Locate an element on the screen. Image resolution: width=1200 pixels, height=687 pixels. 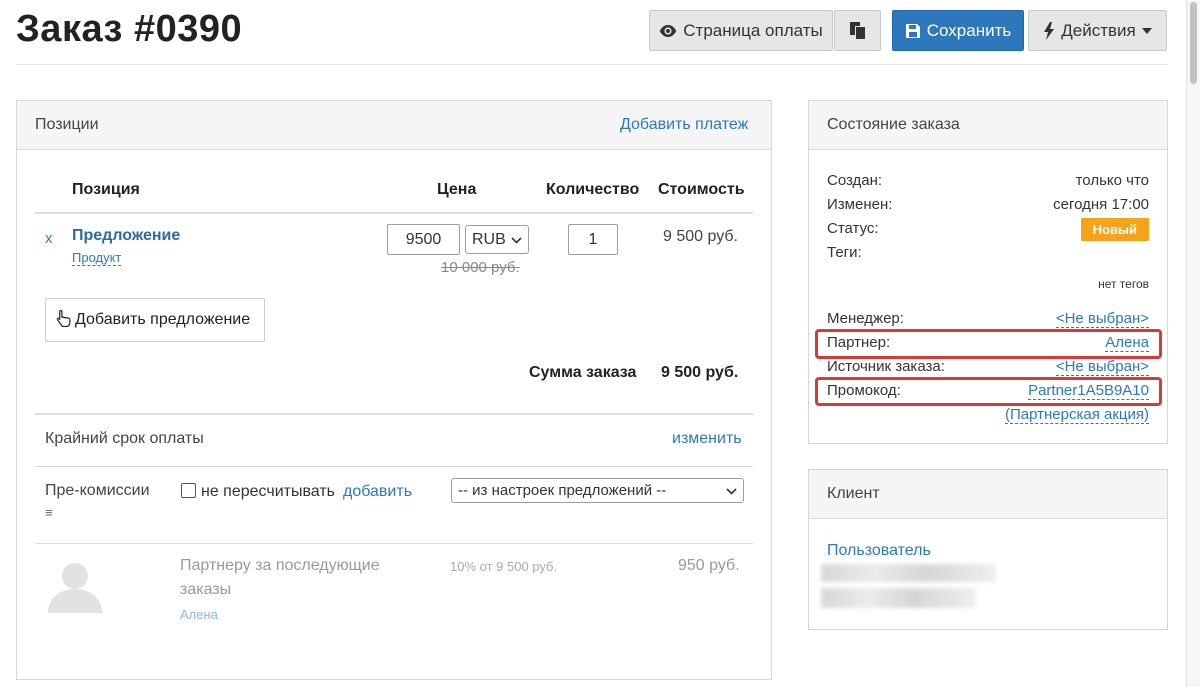
commission-source-value: -- из настроек предложений -- is located at coordinates (562, 490).